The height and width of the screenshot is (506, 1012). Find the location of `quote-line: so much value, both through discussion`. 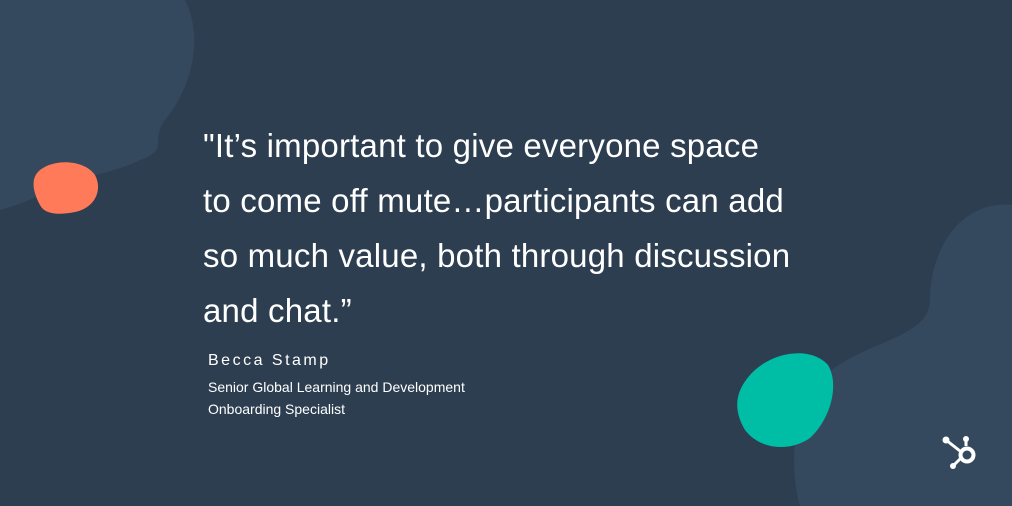

quote-line: so much value, both through discussion is located at coordinates (497, 255).